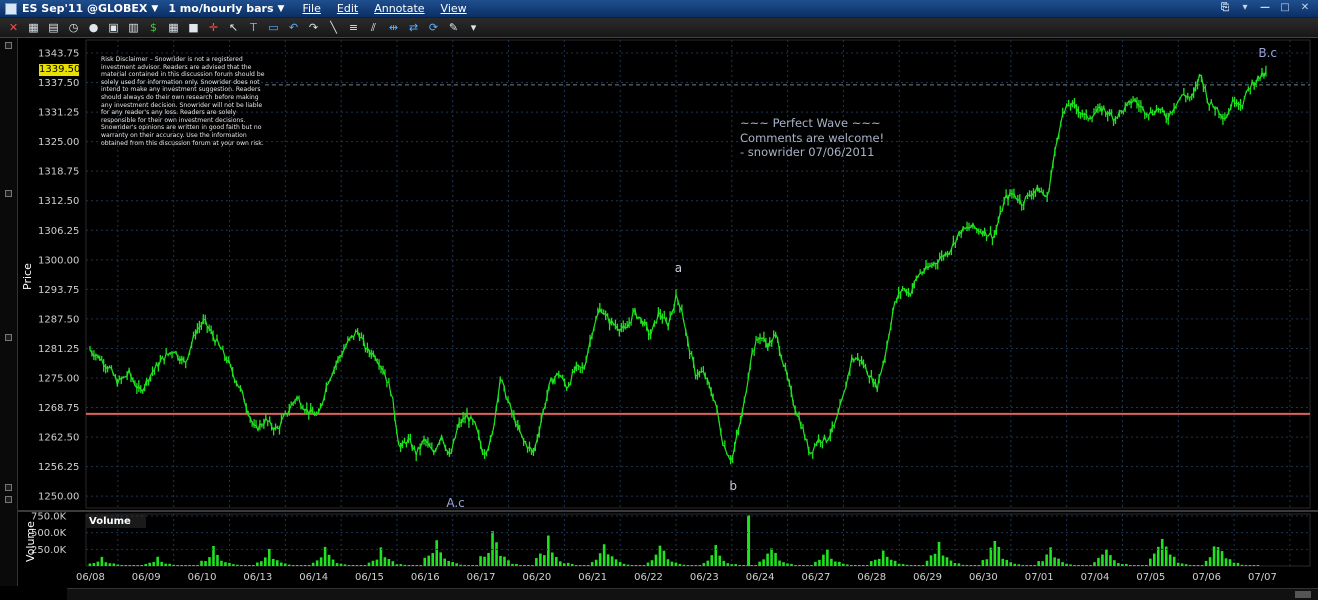 This screenshot has height=600, width=1318. I want to click on comment-line: Comments are welcome!, so click(812, 137).